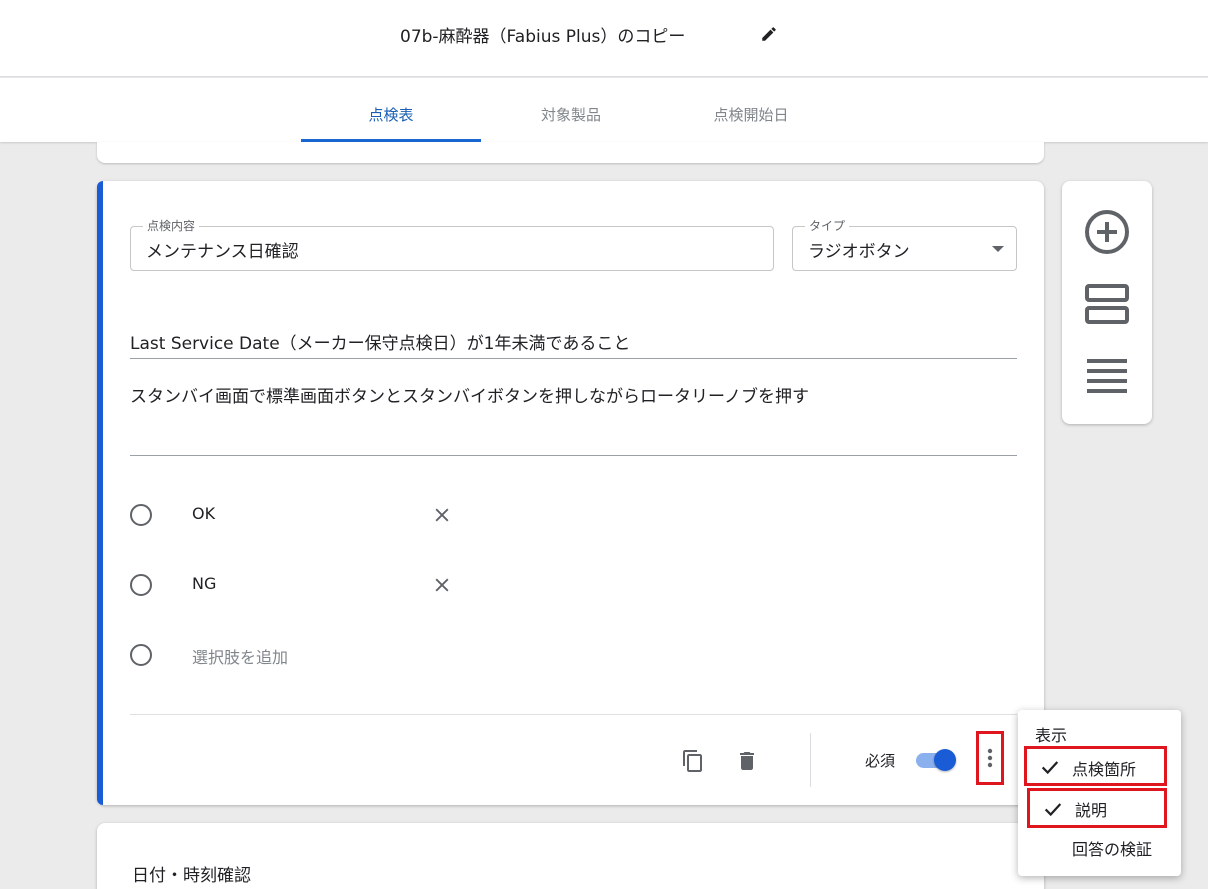 The height and width of the screenshot is (889, 1208). I want to click on more-vert-icon, so click(990, 758).